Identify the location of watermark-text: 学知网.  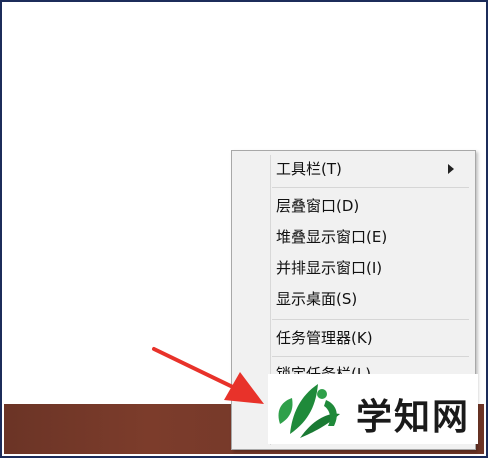
(413, 417).